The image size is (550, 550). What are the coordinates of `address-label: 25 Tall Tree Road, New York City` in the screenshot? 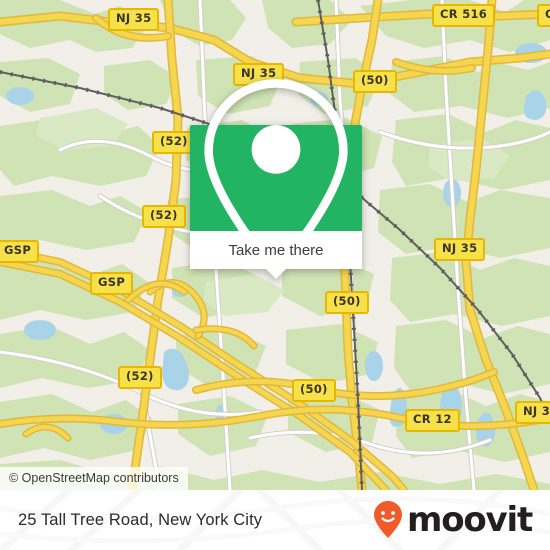 It's located at (140, 519).